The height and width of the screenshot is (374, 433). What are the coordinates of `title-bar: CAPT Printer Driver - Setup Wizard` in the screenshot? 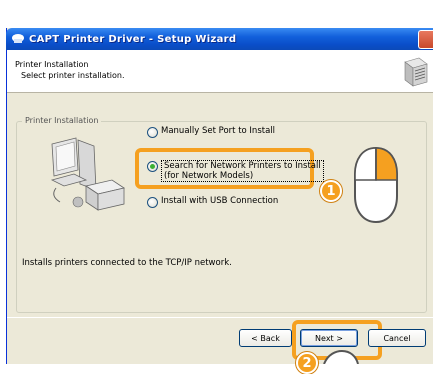 It's located at (219, 39).